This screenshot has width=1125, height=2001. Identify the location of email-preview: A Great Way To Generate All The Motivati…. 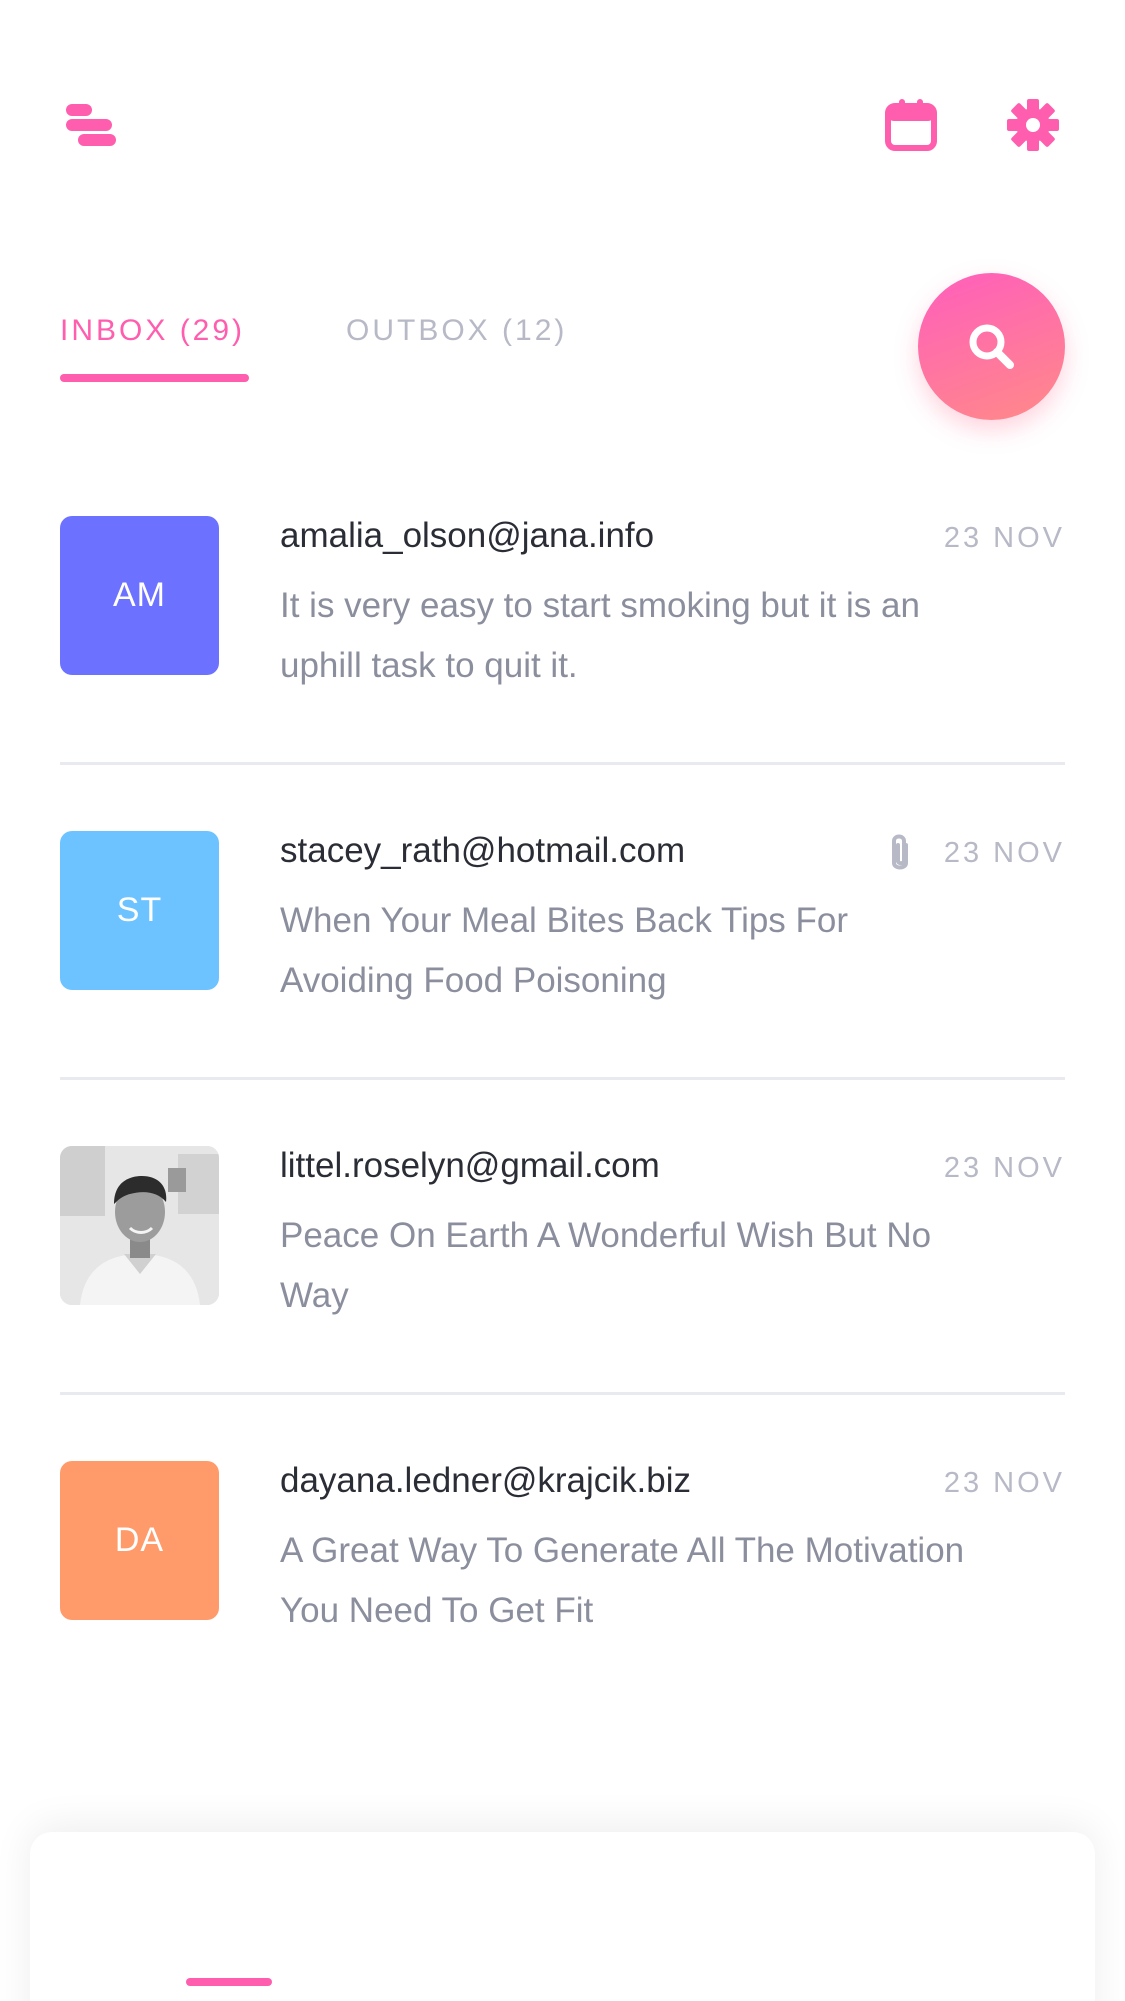
(622, 1580).